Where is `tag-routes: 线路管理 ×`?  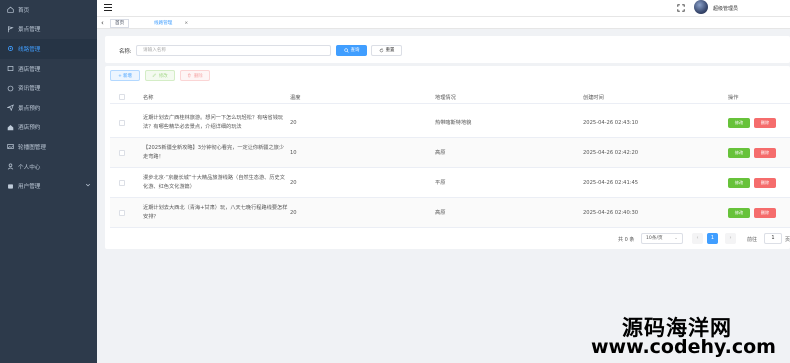
tag-routes: 线路管理 × is located at coordinates (171, 23).